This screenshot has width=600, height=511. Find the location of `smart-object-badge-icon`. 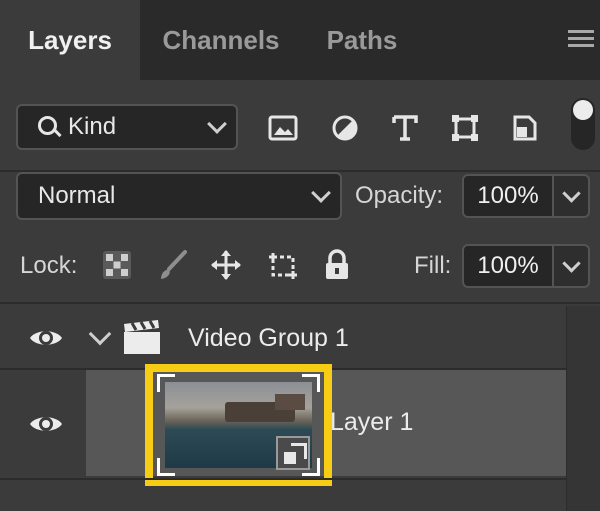

smart-object-badge-icon is located at coordinates (293, 453).